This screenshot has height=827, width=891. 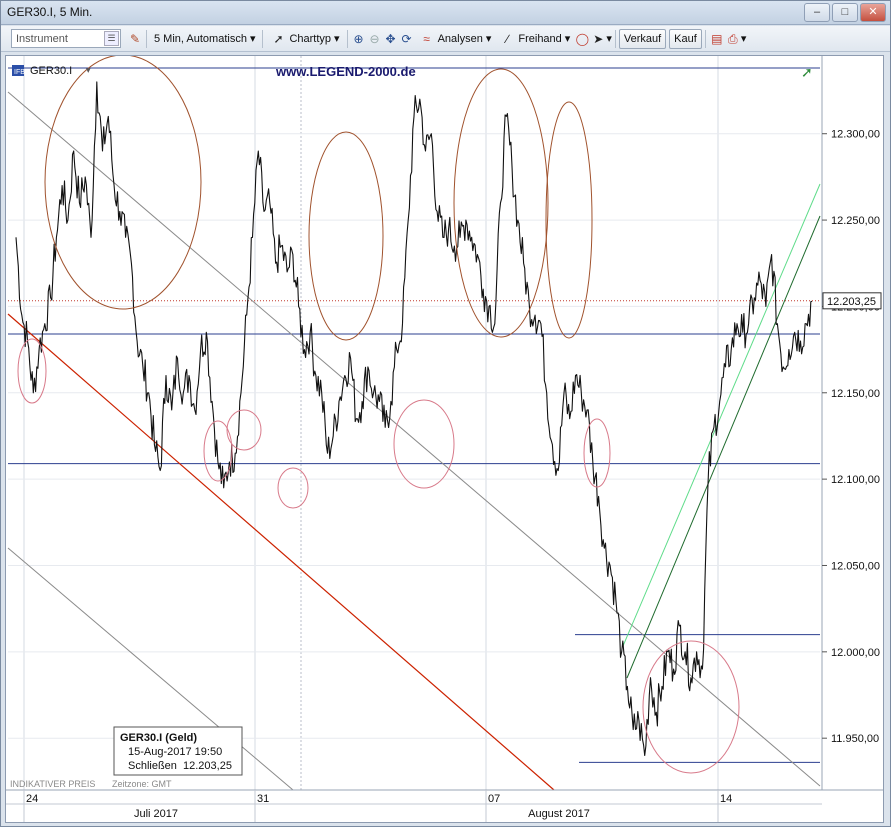 I want to click on symbol-header: IFB GER30.I ▾, so click(x=51, y=71).